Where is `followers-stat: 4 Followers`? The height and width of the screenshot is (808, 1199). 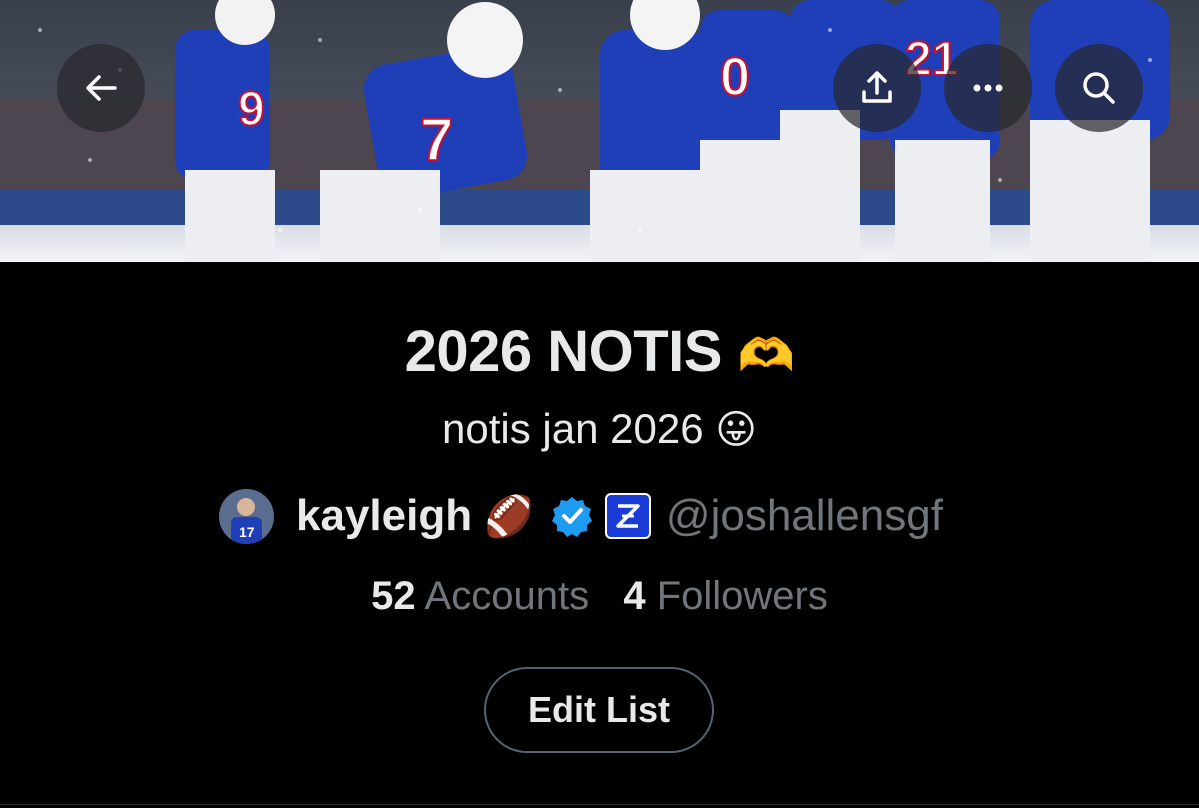 followers-stat: 4 Followers is located at coordinates (725, 596).